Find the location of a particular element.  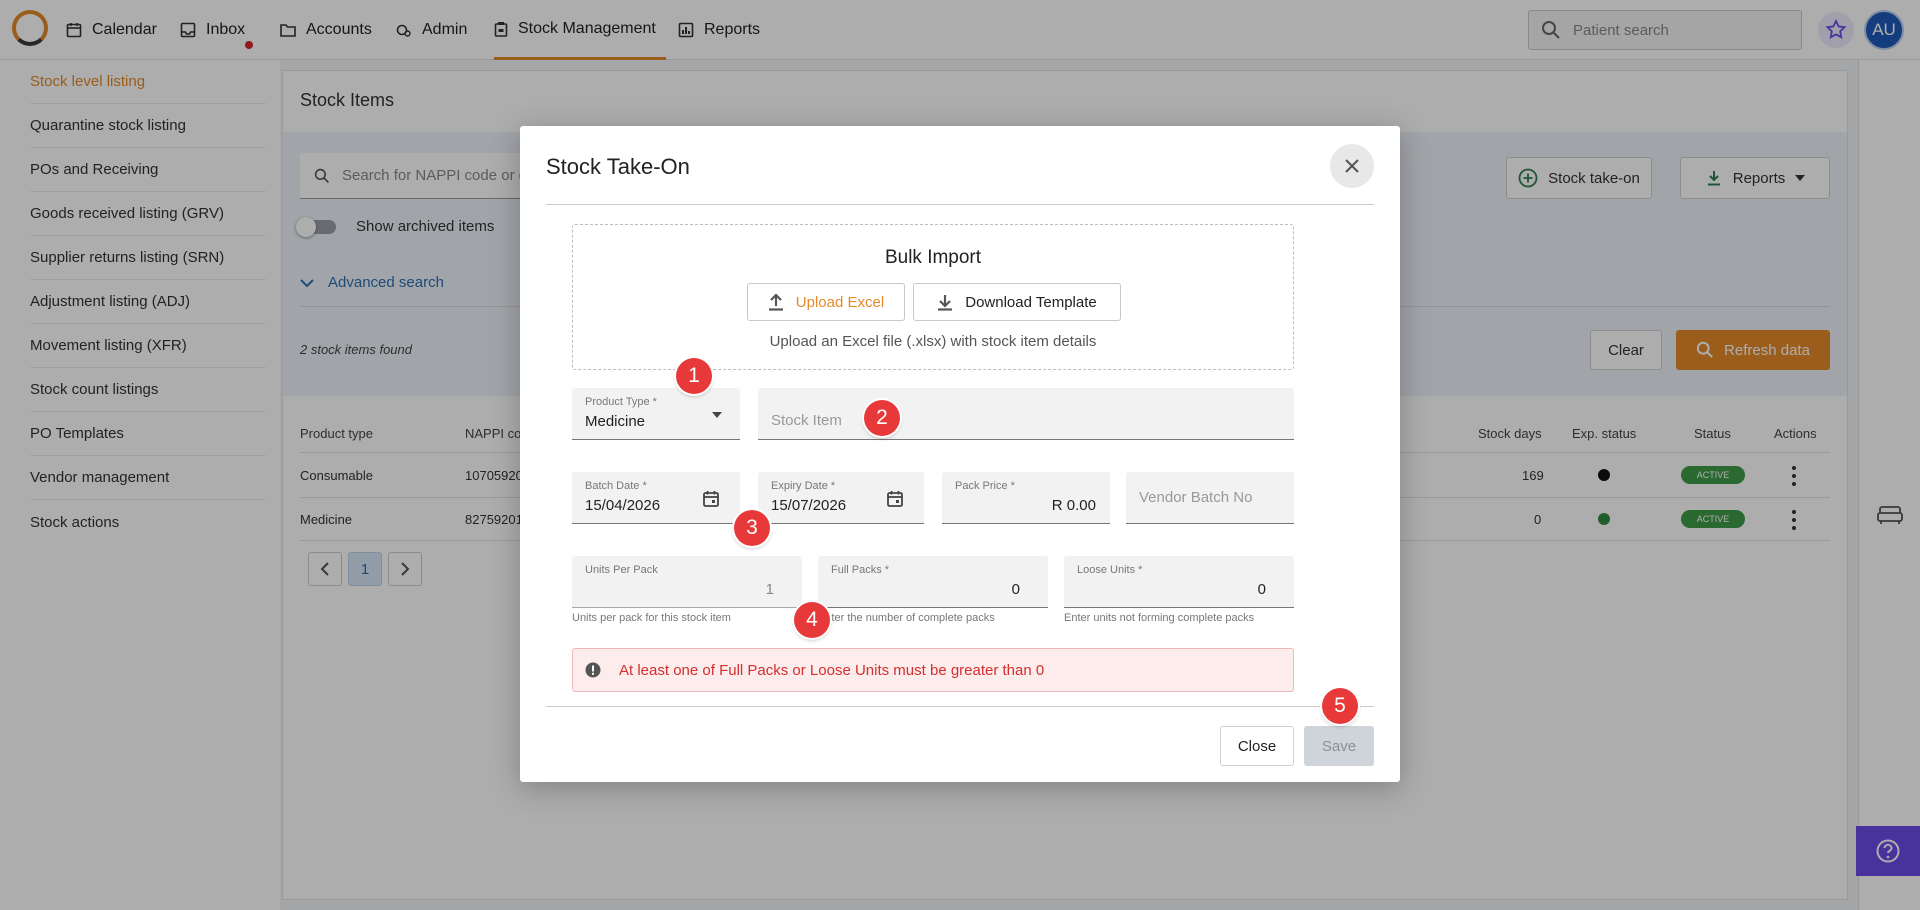

error-icon is located at coordinates (593, 670).